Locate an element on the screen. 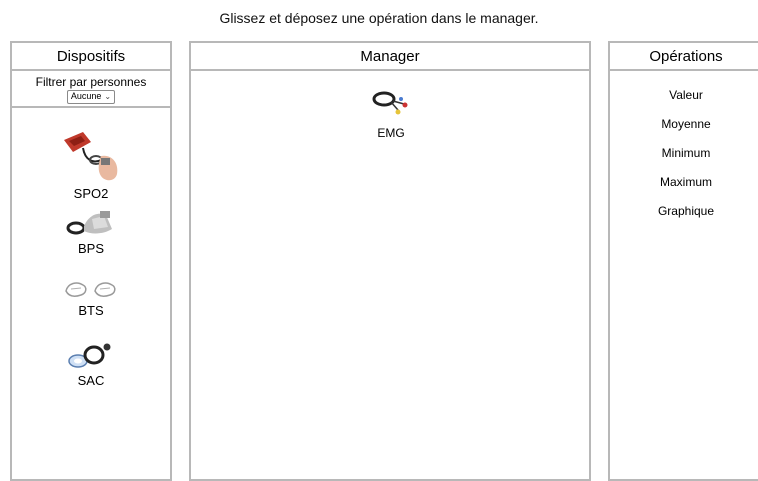 The height and width of the screenshot is (481, 758). person-filter: Filtrer par personnes Aucune ⌄ is located at coordinates (91, 89).